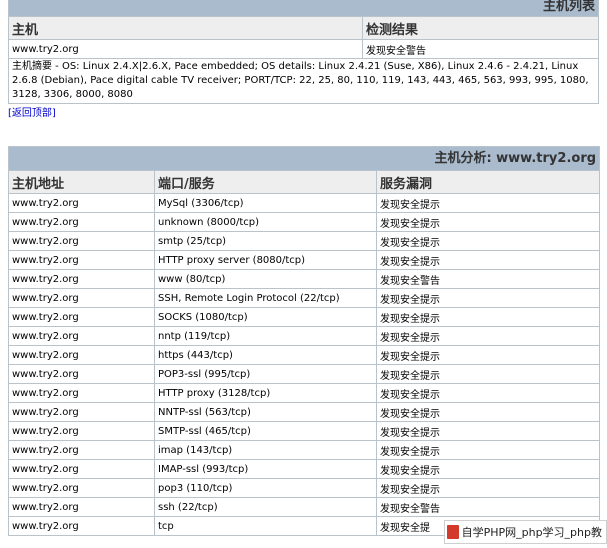  I want to click on host-analysis-title: 主机分析: www.try2.org, so click(304, 158).